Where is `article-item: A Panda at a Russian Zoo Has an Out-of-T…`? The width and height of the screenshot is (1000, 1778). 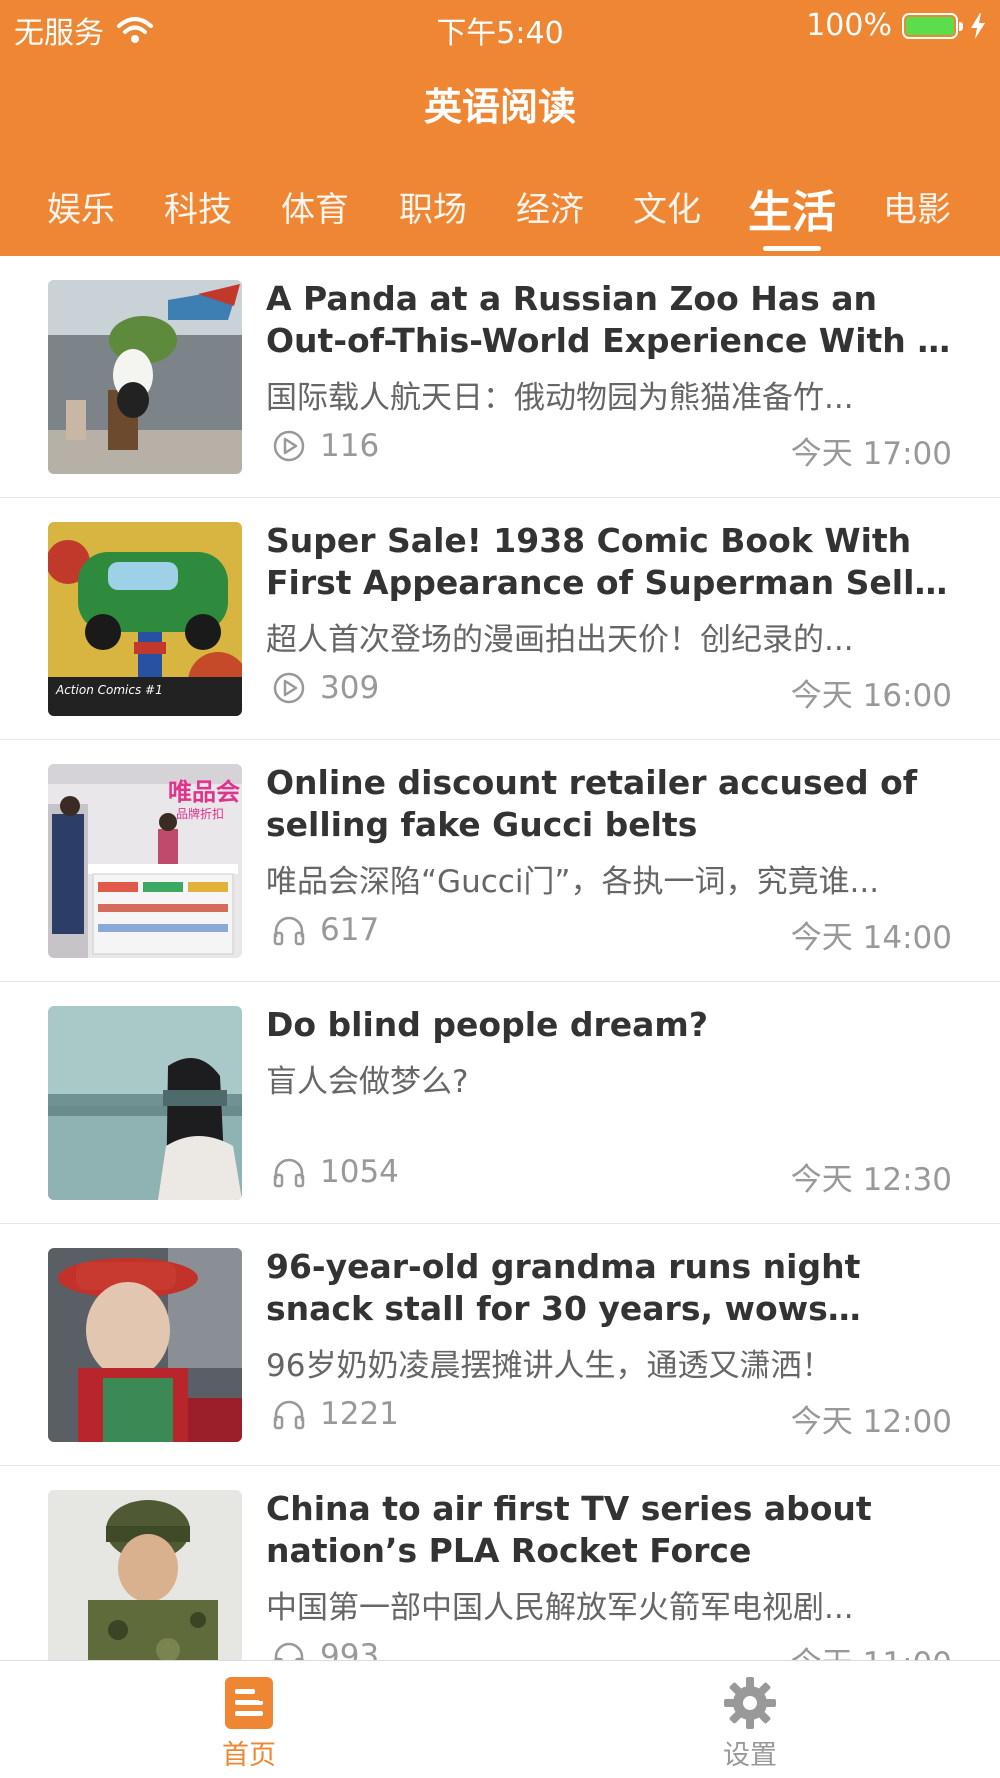 article-item: A Panda at a Russian Zoo Has an Out-of-T… is located at coordinates (500, 377).